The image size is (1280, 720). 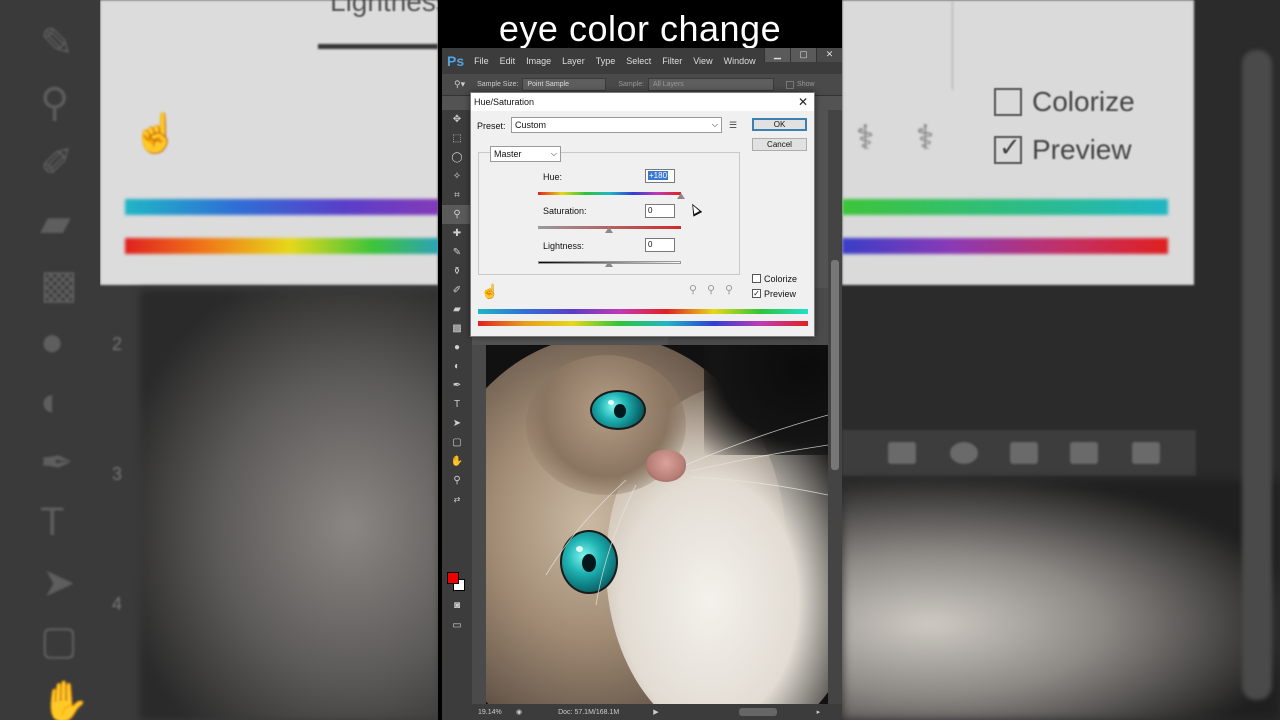 What do you see at coordinates (457, 385) in the screenshot?
I see `pen-tool-icon: ✒` at bounding box center [457, 385].